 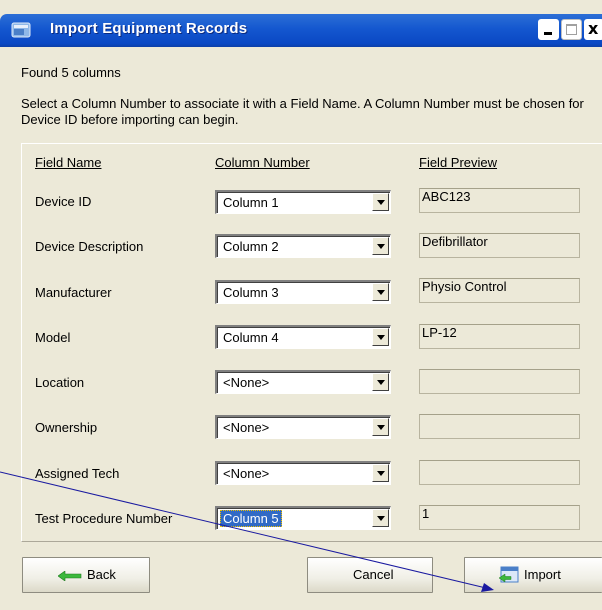 I want to click on green-left-arrow-icon, so click(x=70, y=576).